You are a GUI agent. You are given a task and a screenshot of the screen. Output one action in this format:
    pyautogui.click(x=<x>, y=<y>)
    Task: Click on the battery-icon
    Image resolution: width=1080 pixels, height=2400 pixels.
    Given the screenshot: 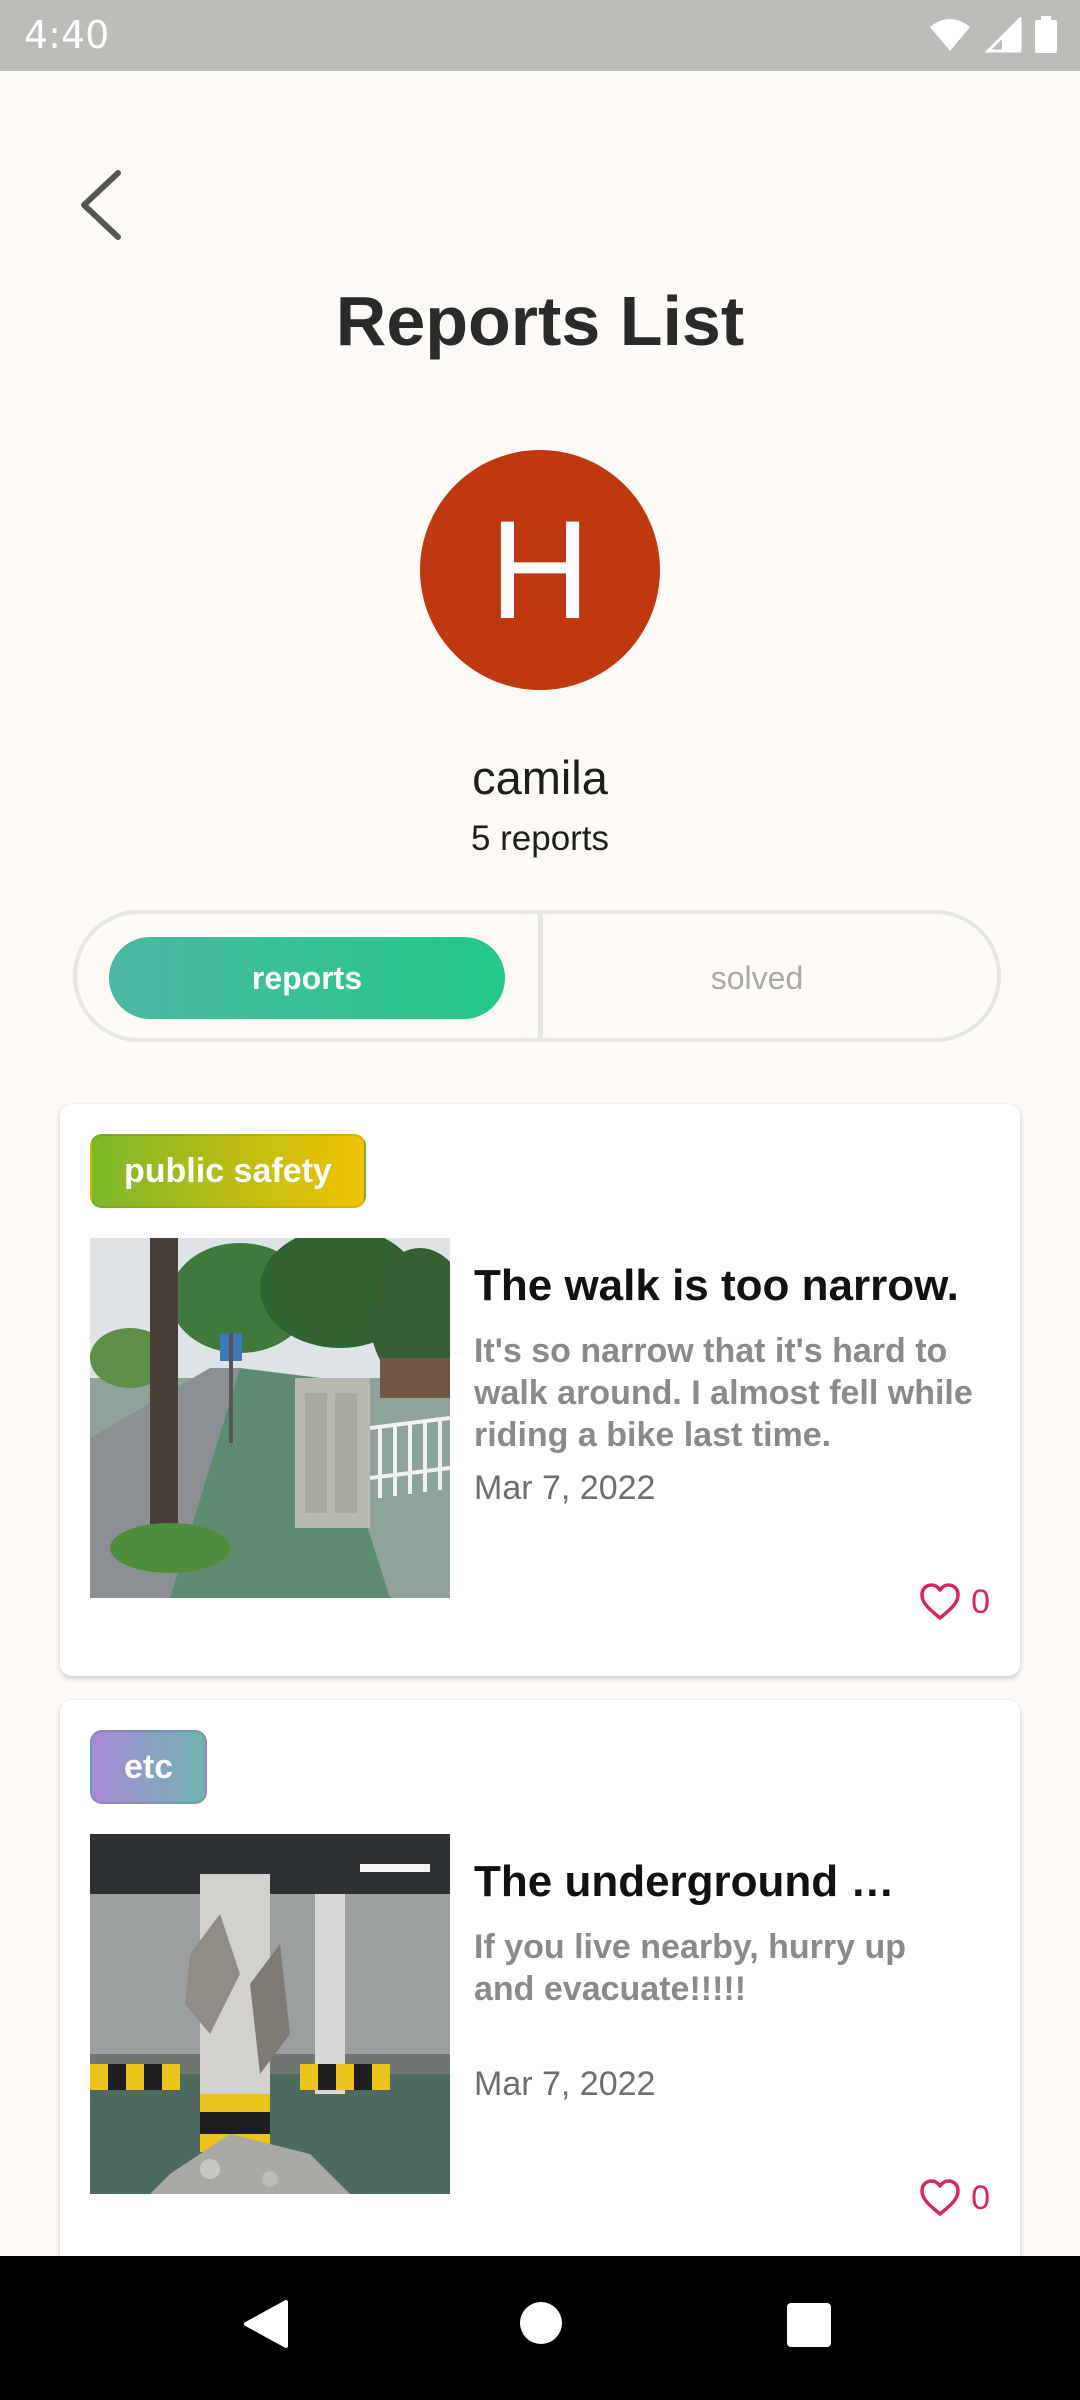 What is the action you would take?
    pyautogui.click(x=1046, y=34)
    